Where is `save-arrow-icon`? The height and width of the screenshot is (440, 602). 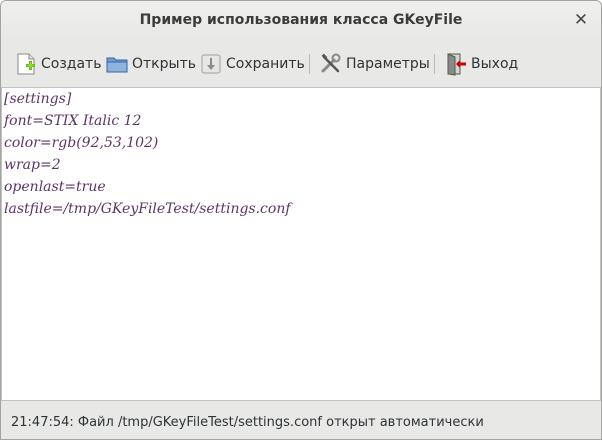
save-arrow-icon is located at coordinates (211, 64).